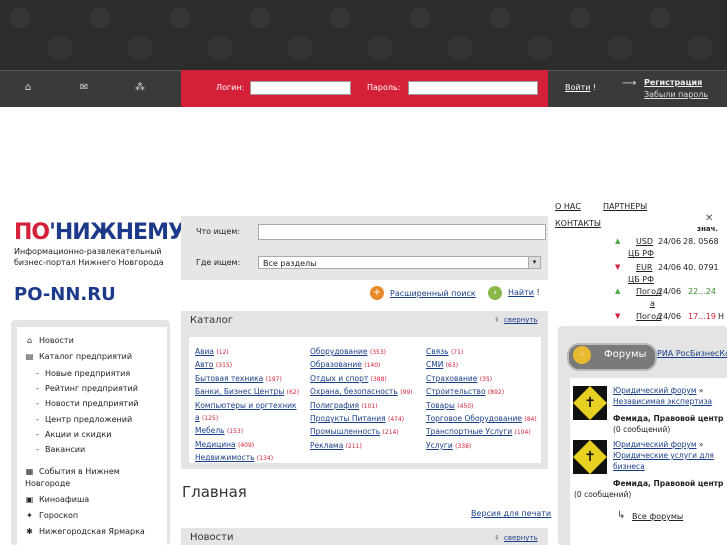  What do you see at coordinates (85, 356) in the screenshot?
I see `sidebar-item: Каталог предприятий` at bounding box center [85, 356].